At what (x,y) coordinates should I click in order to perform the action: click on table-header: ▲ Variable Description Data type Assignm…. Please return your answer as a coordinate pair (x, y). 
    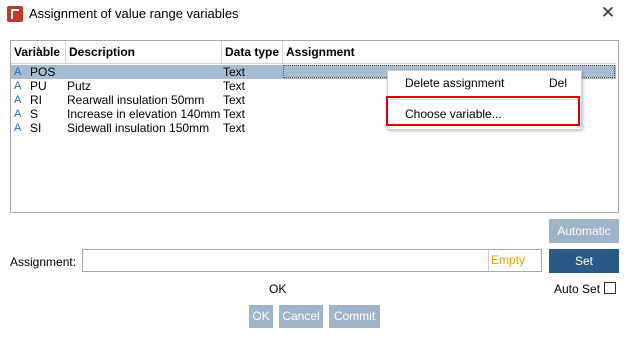
    Looking at the image, I should click on (313, 52).